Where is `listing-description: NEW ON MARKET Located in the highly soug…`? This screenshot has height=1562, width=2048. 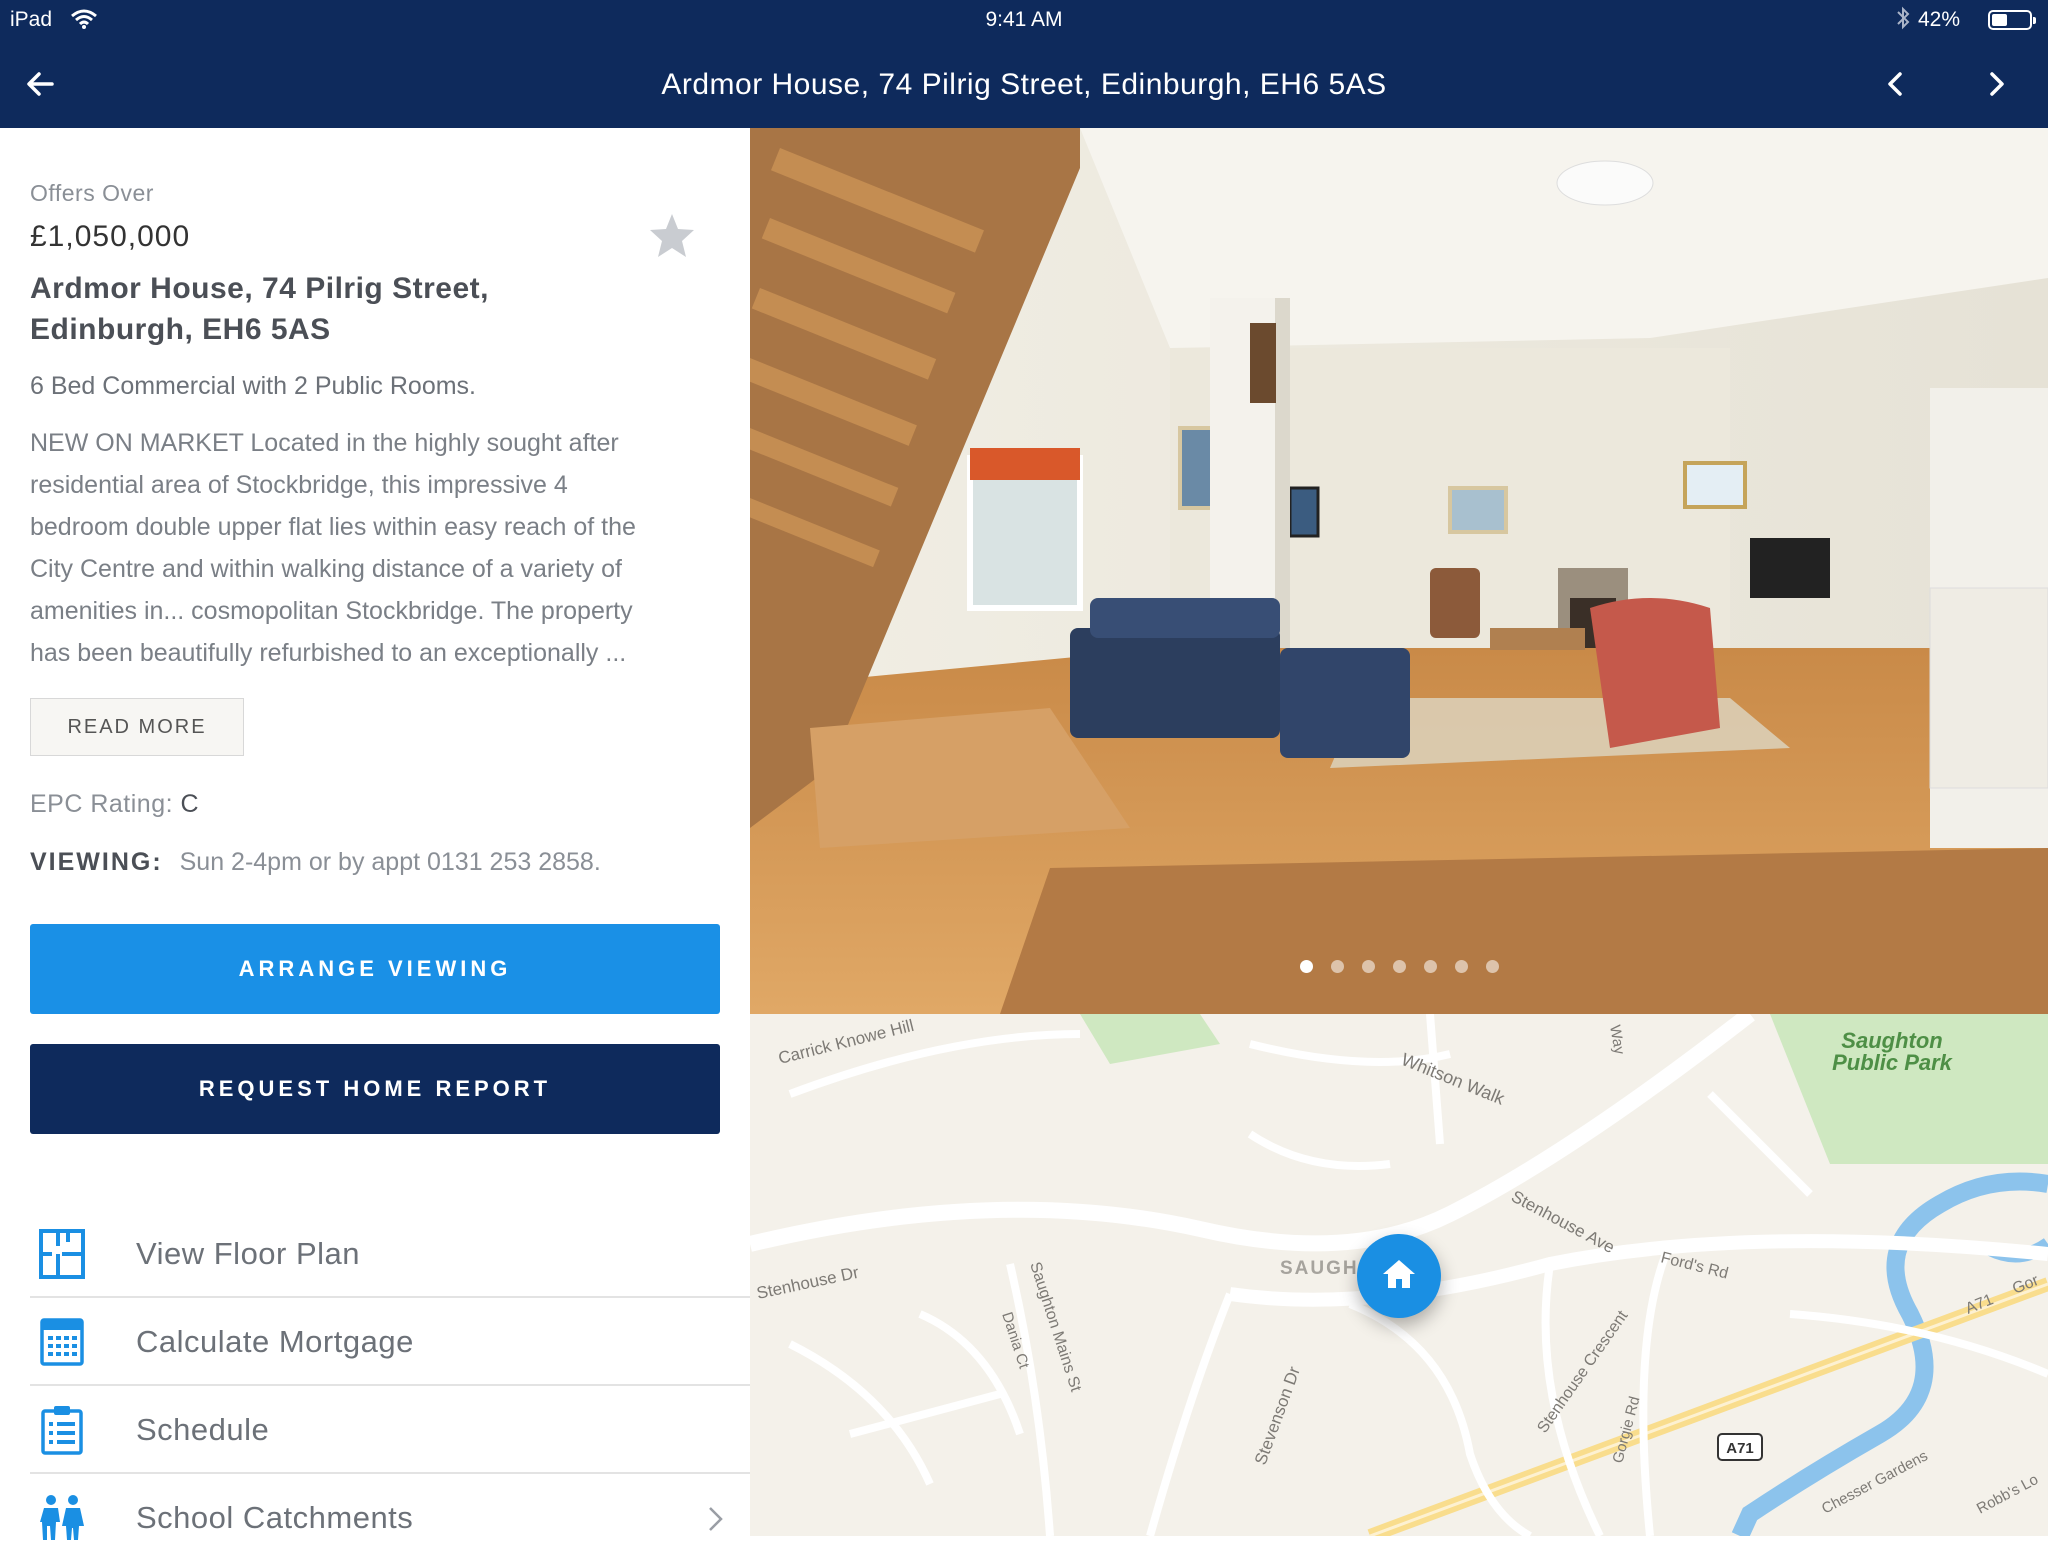 listing-description: NEW ON MARKET Located in the highly soug… is located at coordinates (380, 548).